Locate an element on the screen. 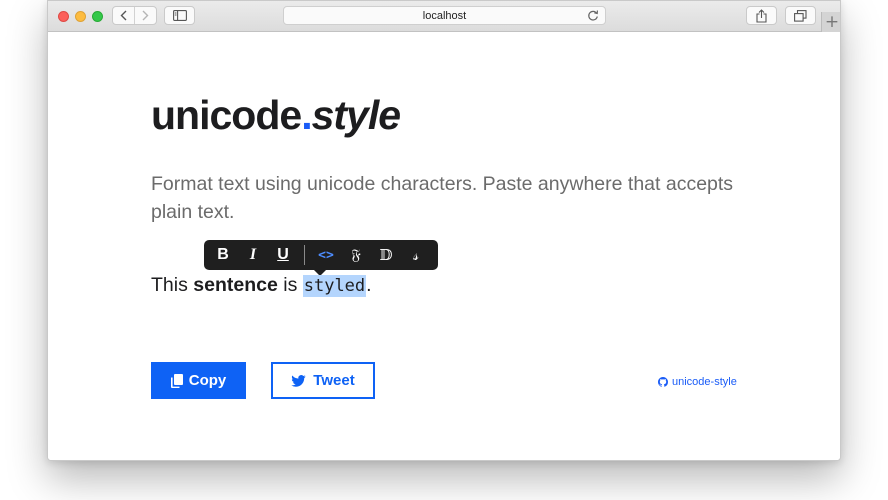 The image size is (888, 500). sample-sentence: This sentence is styled. is located at coordinates (261, 285).